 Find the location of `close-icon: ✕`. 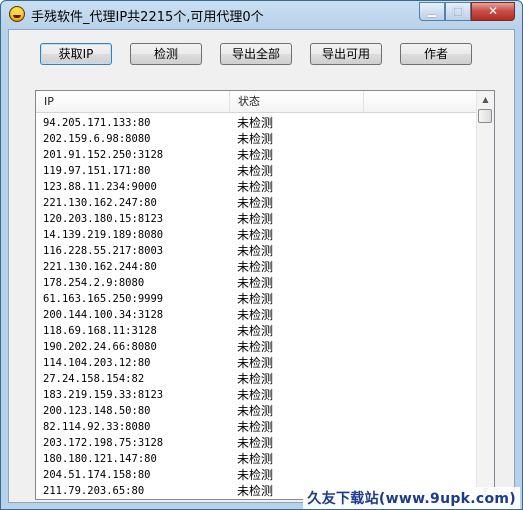

close-icon: ✕ is located at coordinates (493, 11).